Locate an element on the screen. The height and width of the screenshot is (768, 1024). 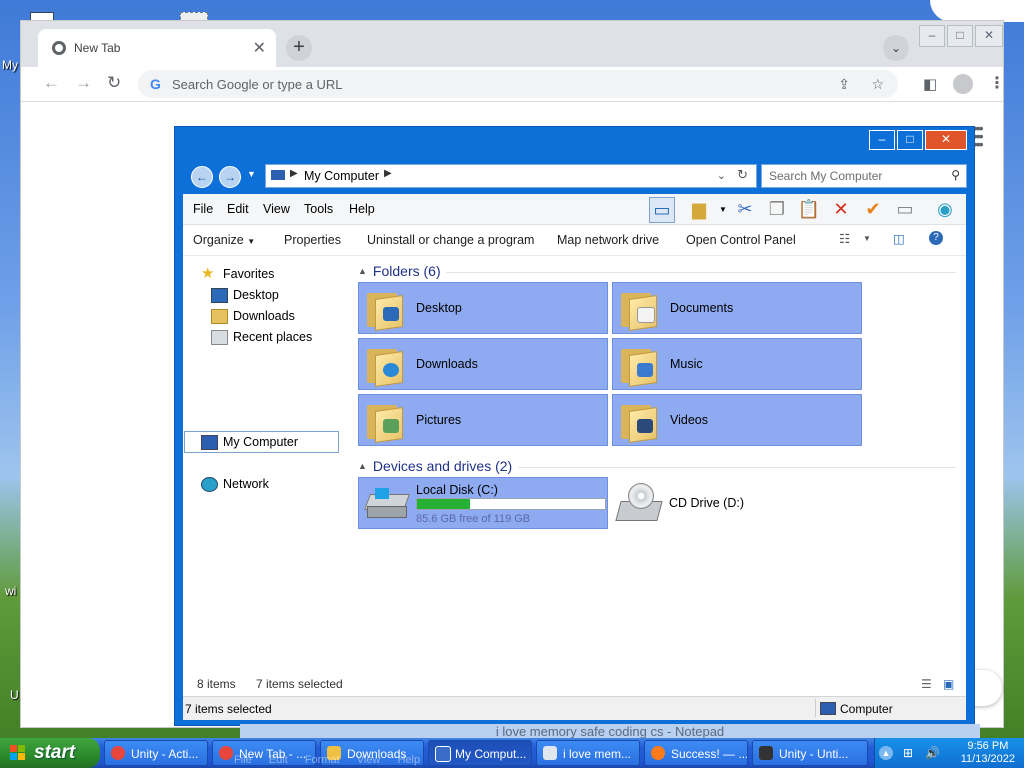
folder-desktop: Desktop is located at coordinates (483, 308).